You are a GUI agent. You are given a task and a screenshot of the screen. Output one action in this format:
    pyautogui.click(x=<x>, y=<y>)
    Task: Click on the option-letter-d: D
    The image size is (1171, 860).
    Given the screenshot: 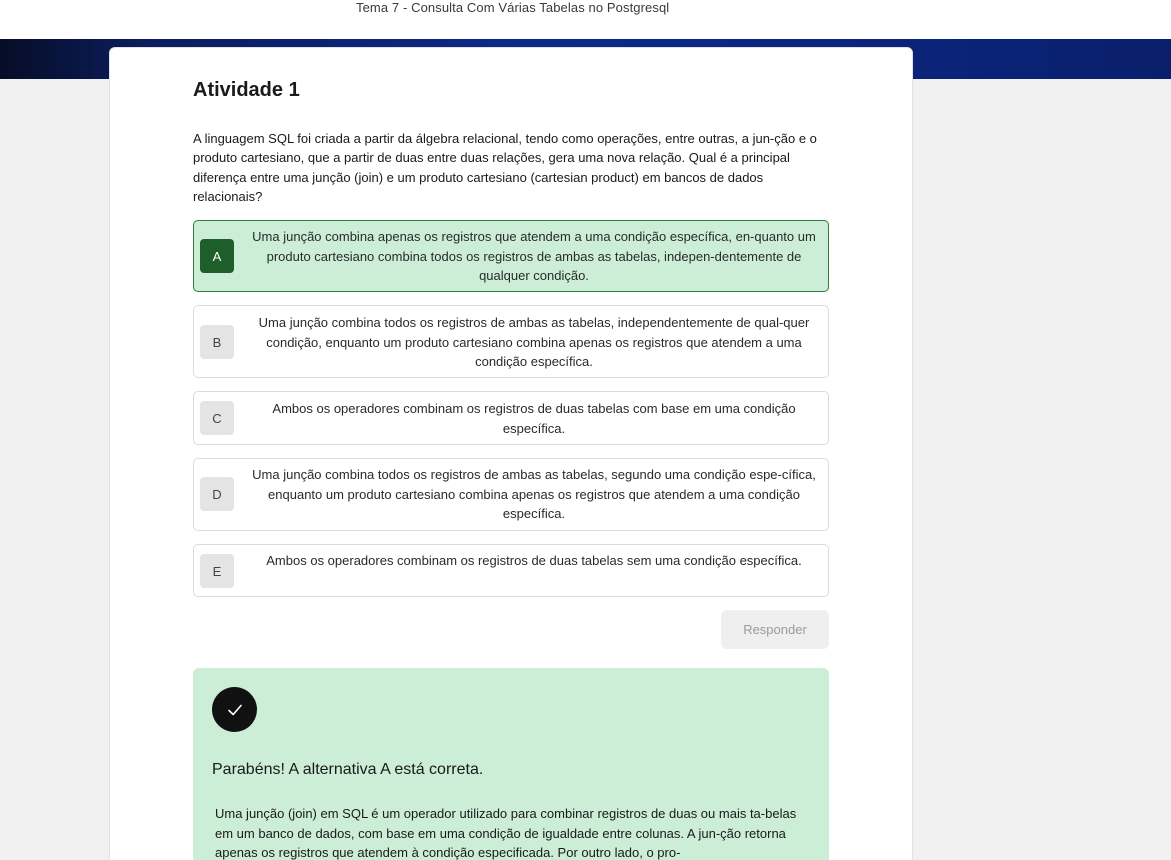 What is the action you would take?
    pyautogui.click(x=217, y=494)
    